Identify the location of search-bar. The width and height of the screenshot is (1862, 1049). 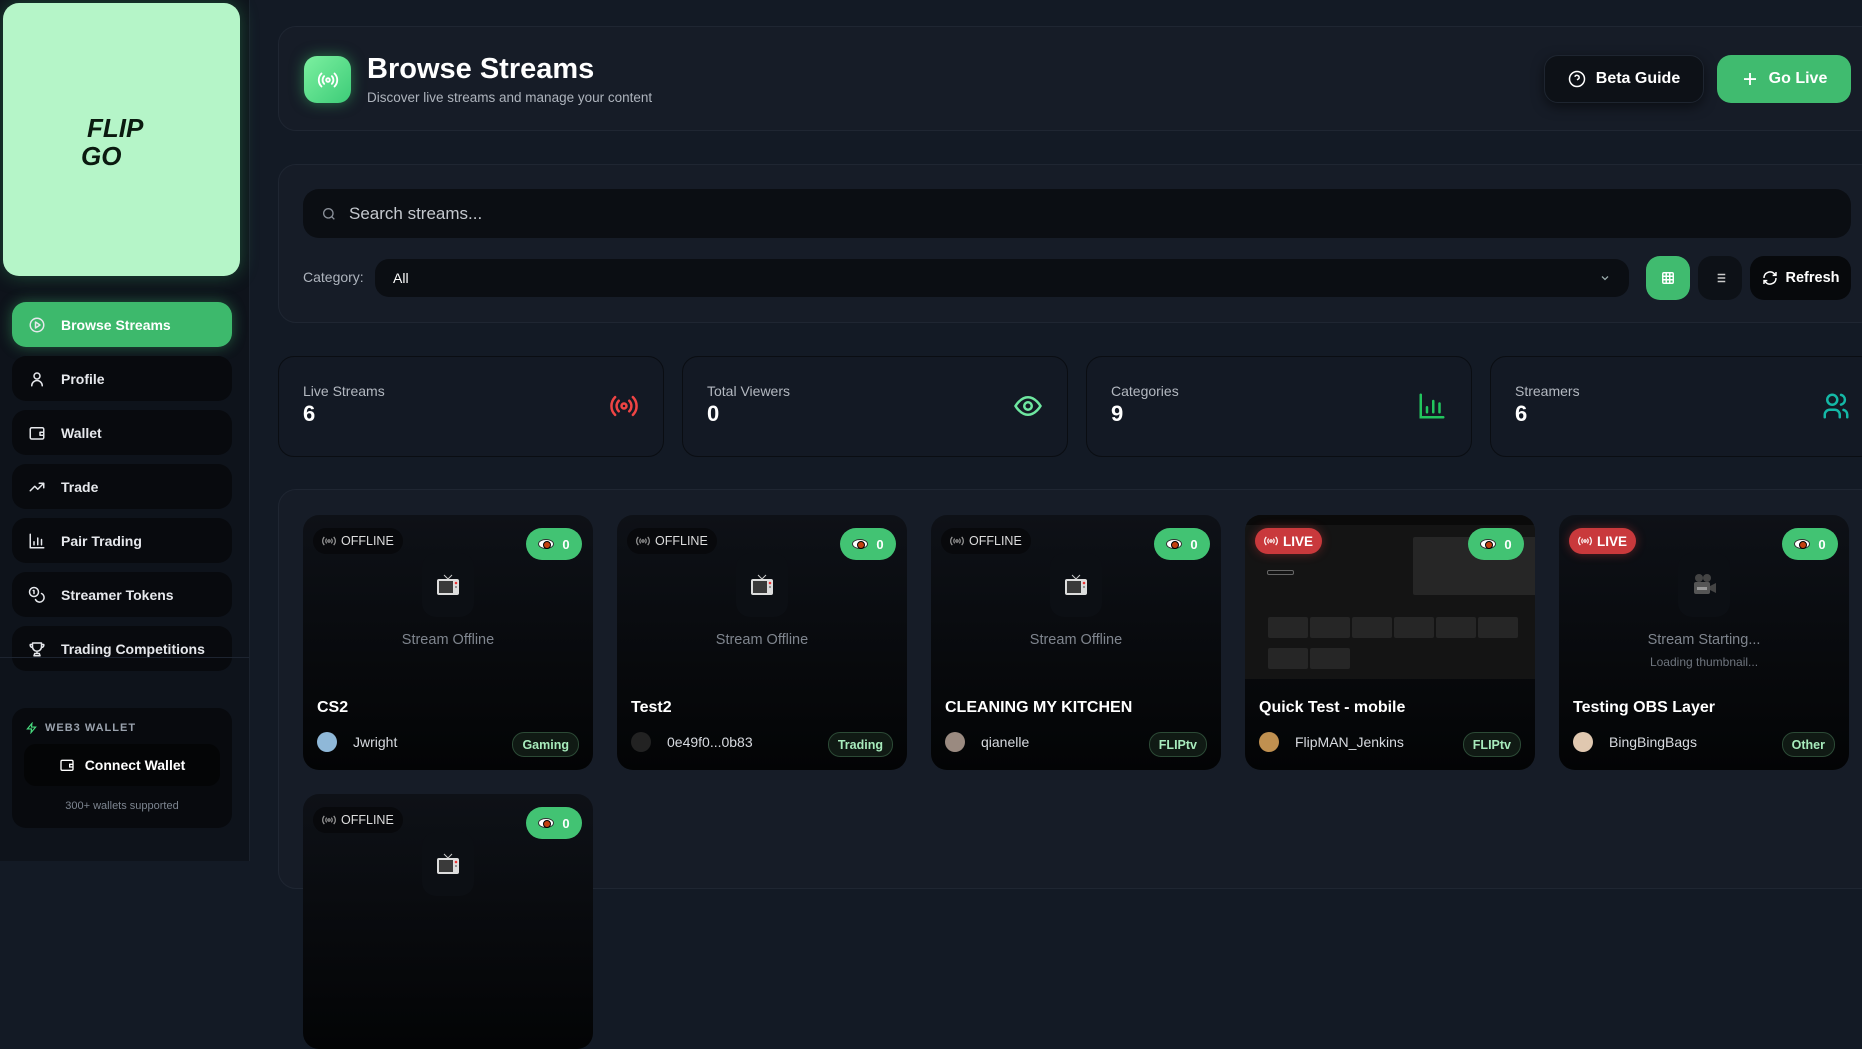
(1077, 213).